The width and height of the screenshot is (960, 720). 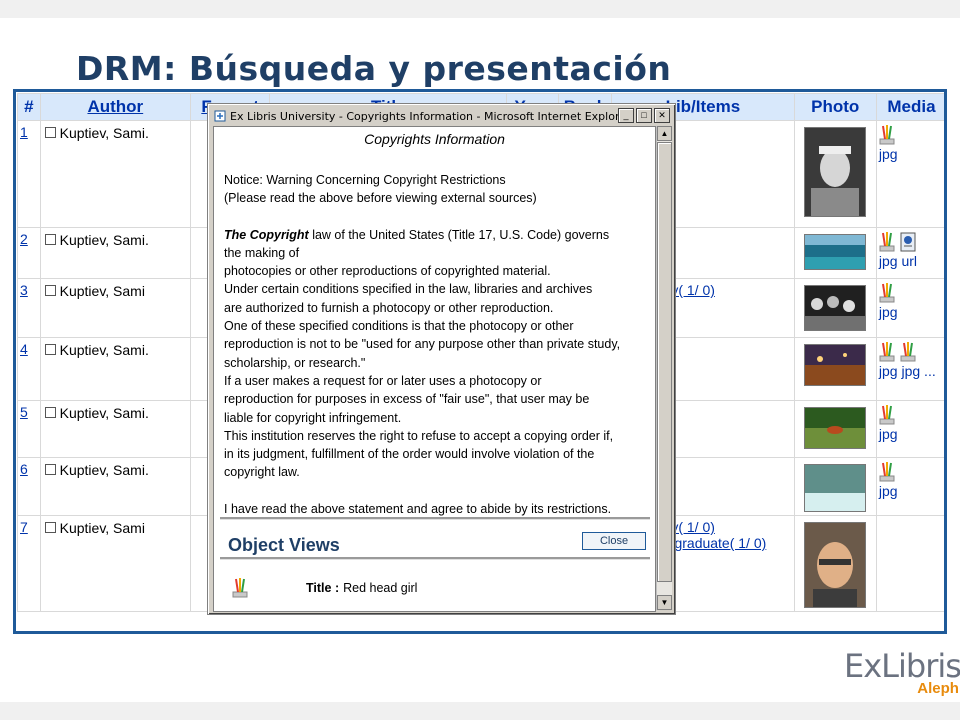 What do you see at coordinates (835, 107) in the screenshot?
I see `column-header-photo: Photo` at bounding box center [835, 107].